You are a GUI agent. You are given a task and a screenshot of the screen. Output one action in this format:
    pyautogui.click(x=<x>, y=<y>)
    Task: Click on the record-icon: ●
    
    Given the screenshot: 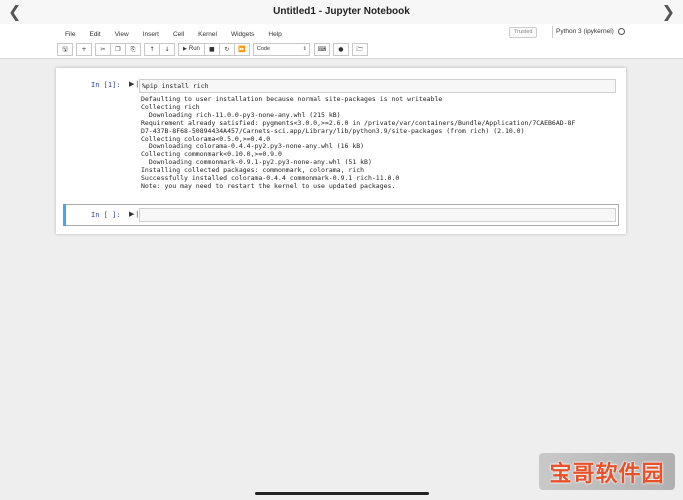 What is the action you would take?
    pyautogui.click(x=340, y=49)
    